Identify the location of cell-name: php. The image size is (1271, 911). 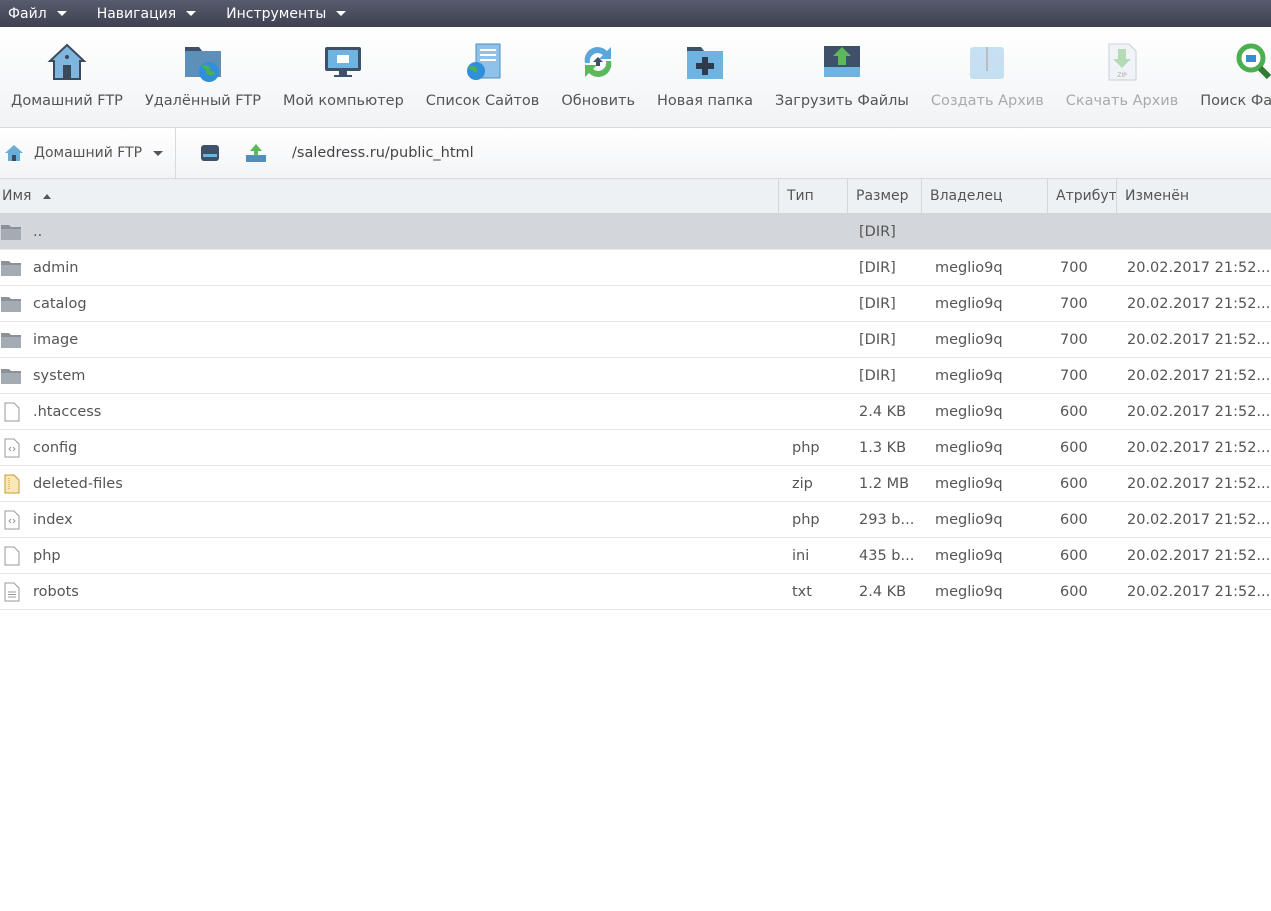
(389, 556).